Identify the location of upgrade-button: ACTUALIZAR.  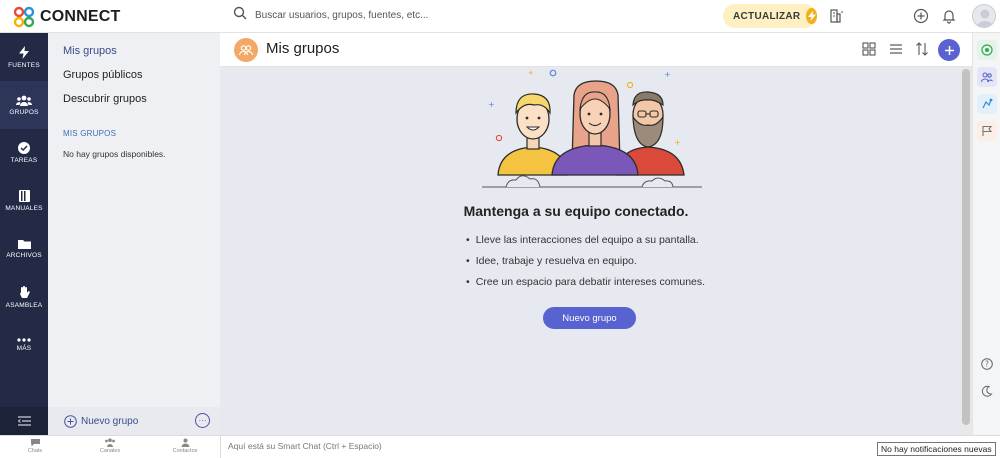
(770, 16).